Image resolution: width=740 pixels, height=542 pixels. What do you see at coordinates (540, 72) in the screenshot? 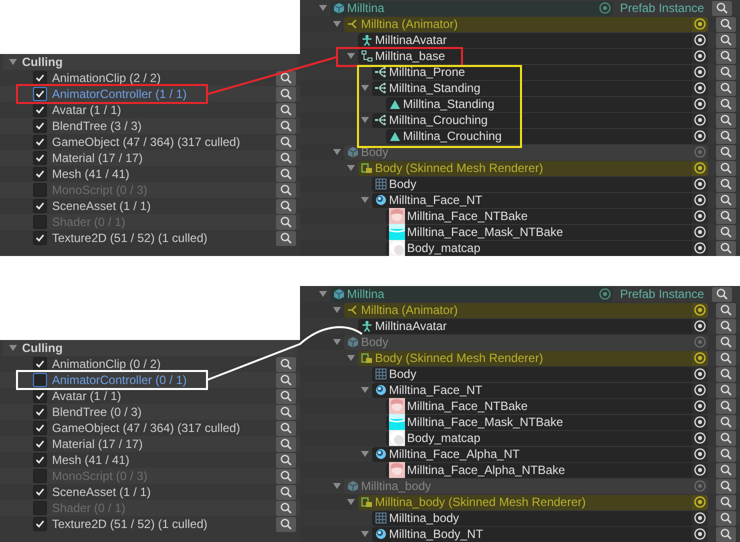
I see `tree-item: Milltina_Prone` at bounding box center [540, 72].